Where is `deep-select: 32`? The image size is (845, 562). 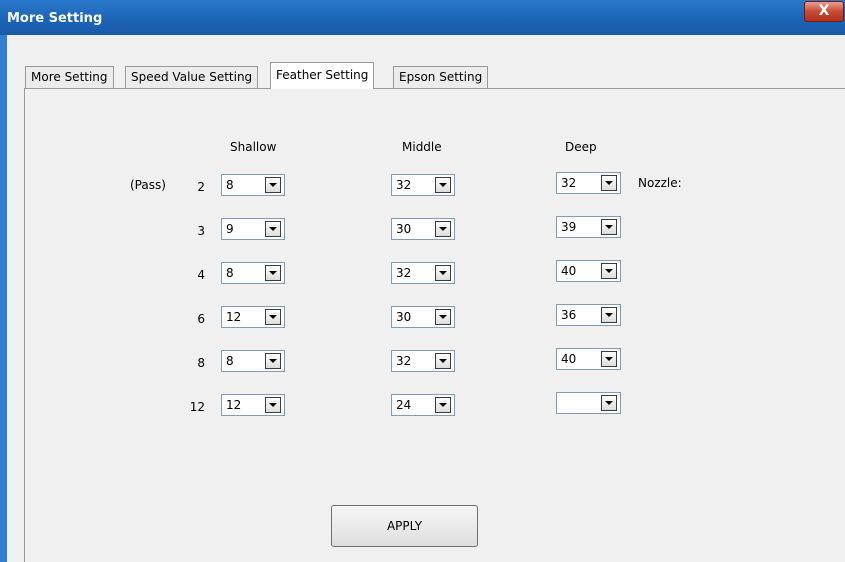
deep-select: 32 is located at coordinates (588, 183).